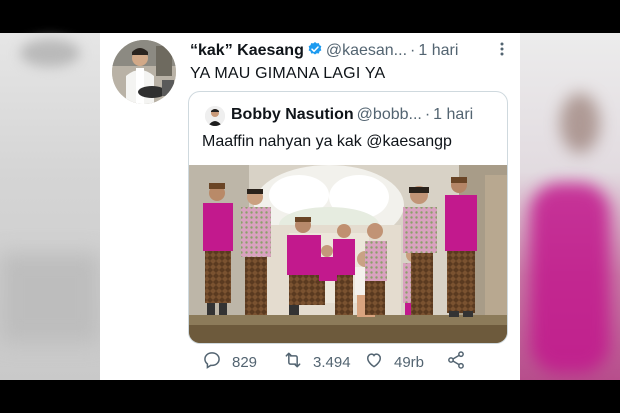 This screenshot has width=620, height=413. Describe the element at coordinates (332, 362) in the screenshot. I see `retweet-count: 3.494` at that location.